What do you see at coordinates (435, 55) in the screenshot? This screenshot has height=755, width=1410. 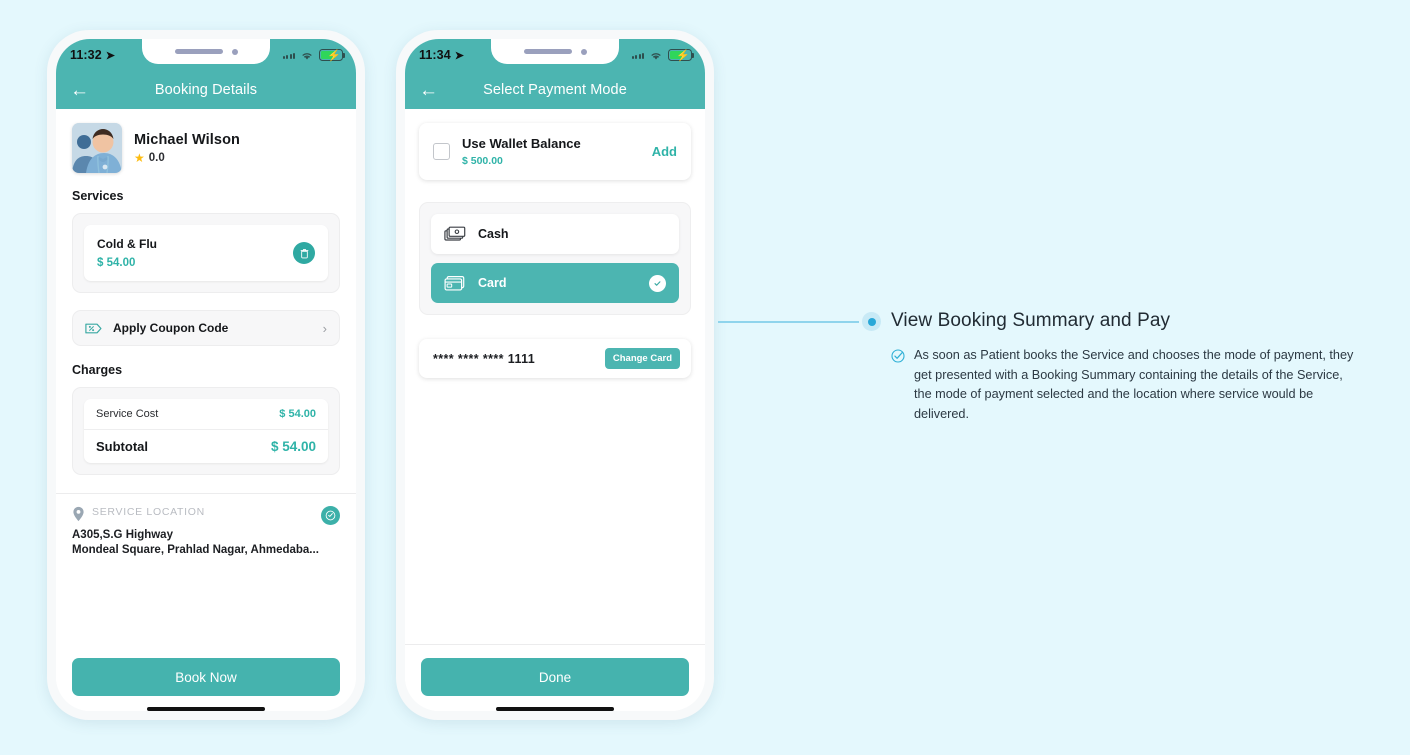 I see `status-time: 11:34` at bounding box center [435, 55].